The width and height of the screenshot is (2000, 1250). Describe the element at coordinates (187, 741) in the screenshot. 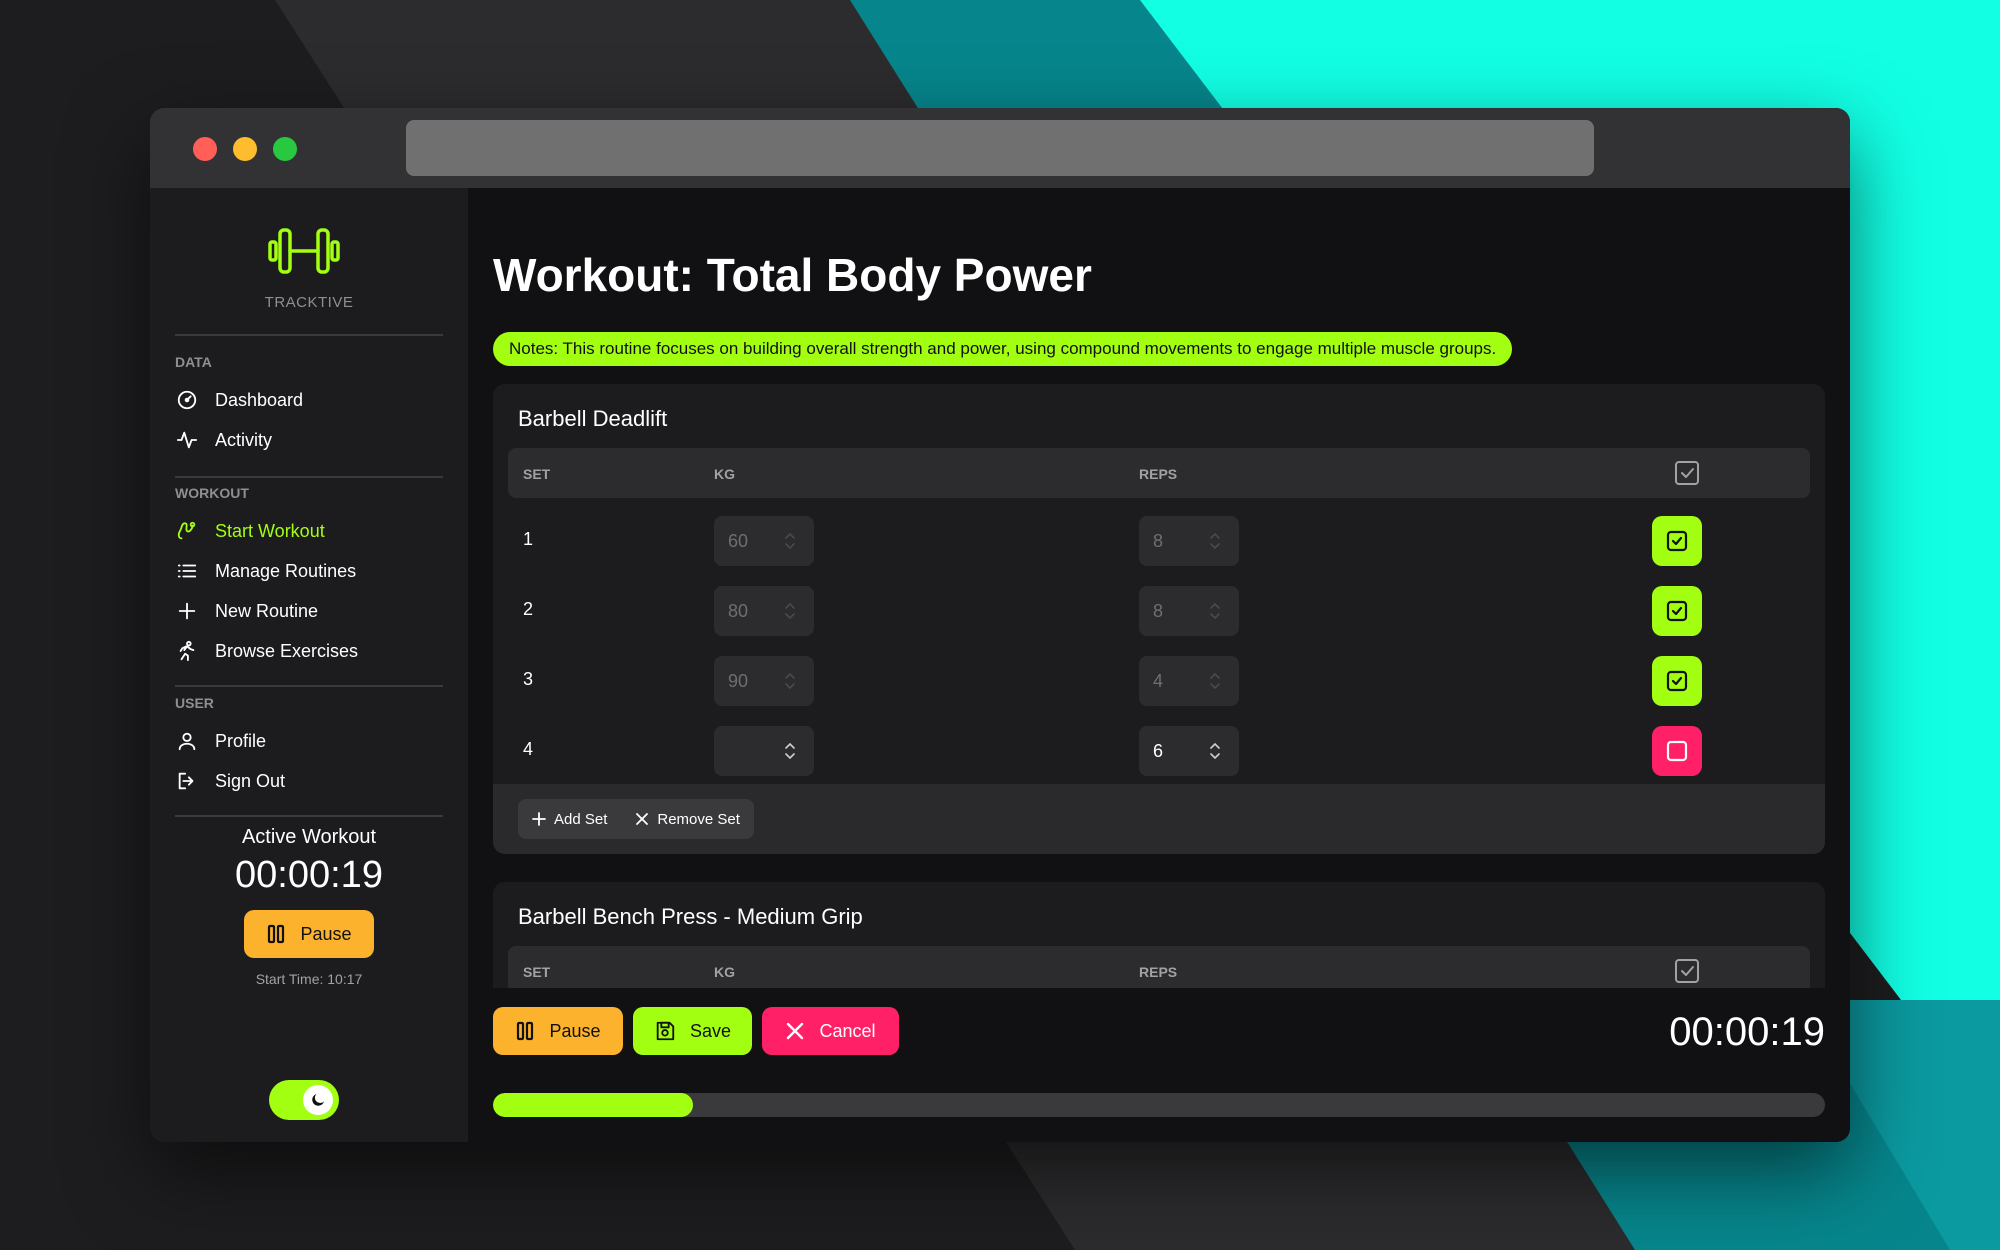

I see `user-icon` at that location.